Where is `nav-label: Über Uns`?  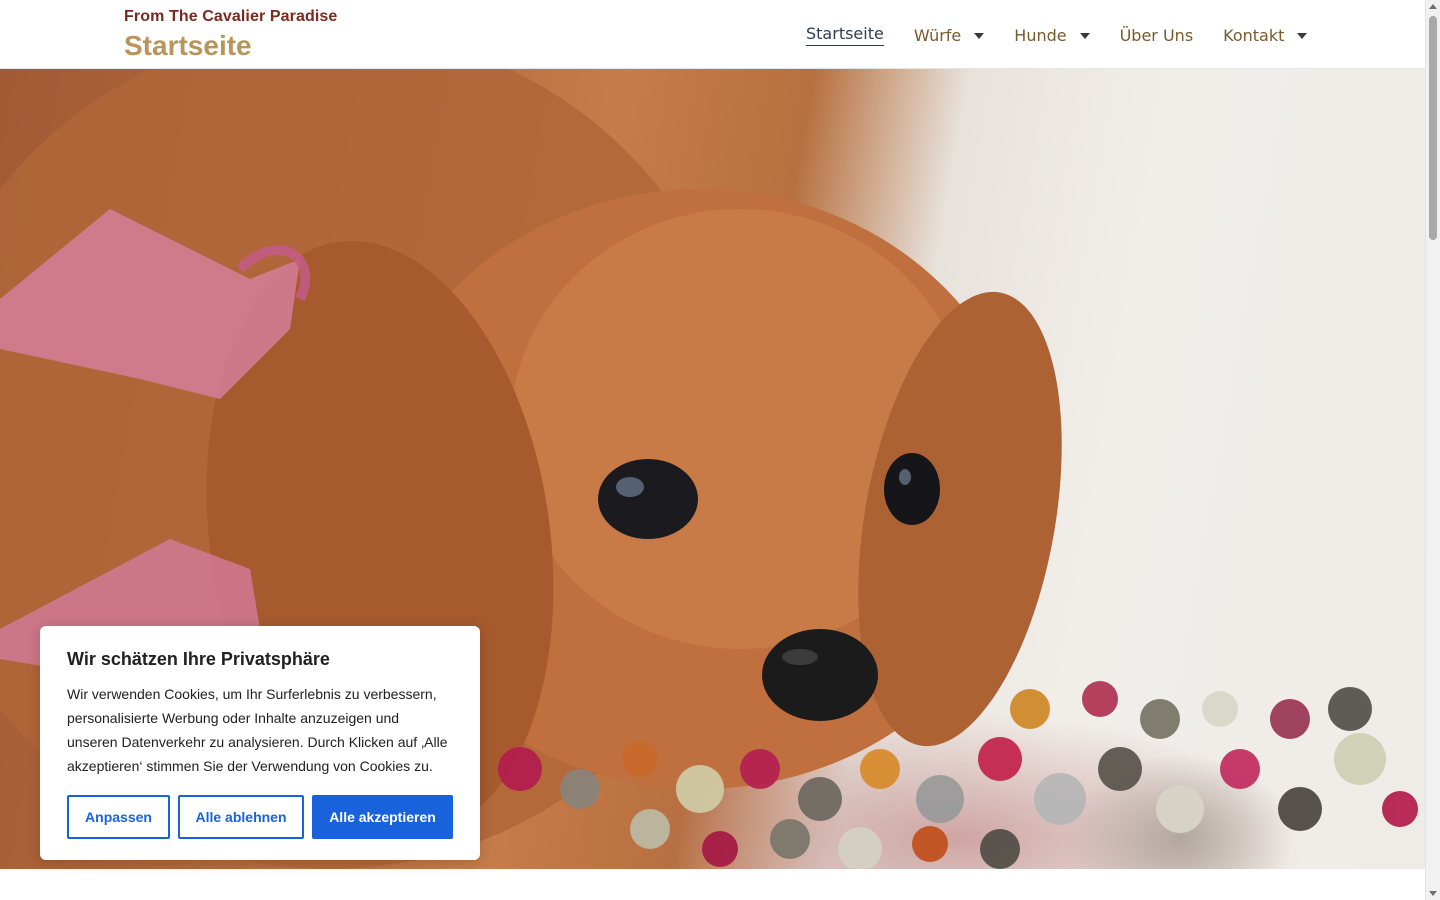 nav-label: Über Uns is located at coordinates (1156, 35).